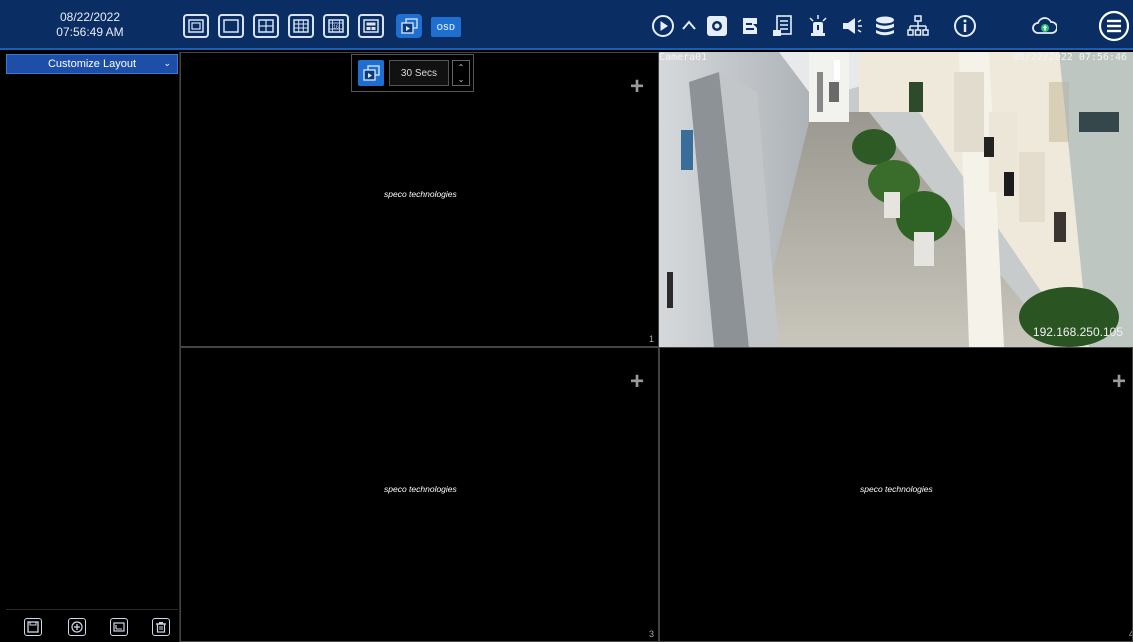 The image size is (1133, 642). What do you see at coordinates (90, 32) in the screenshot?
I see `clock-time: 07:56:49 AM` at bounding box center [90, 32].